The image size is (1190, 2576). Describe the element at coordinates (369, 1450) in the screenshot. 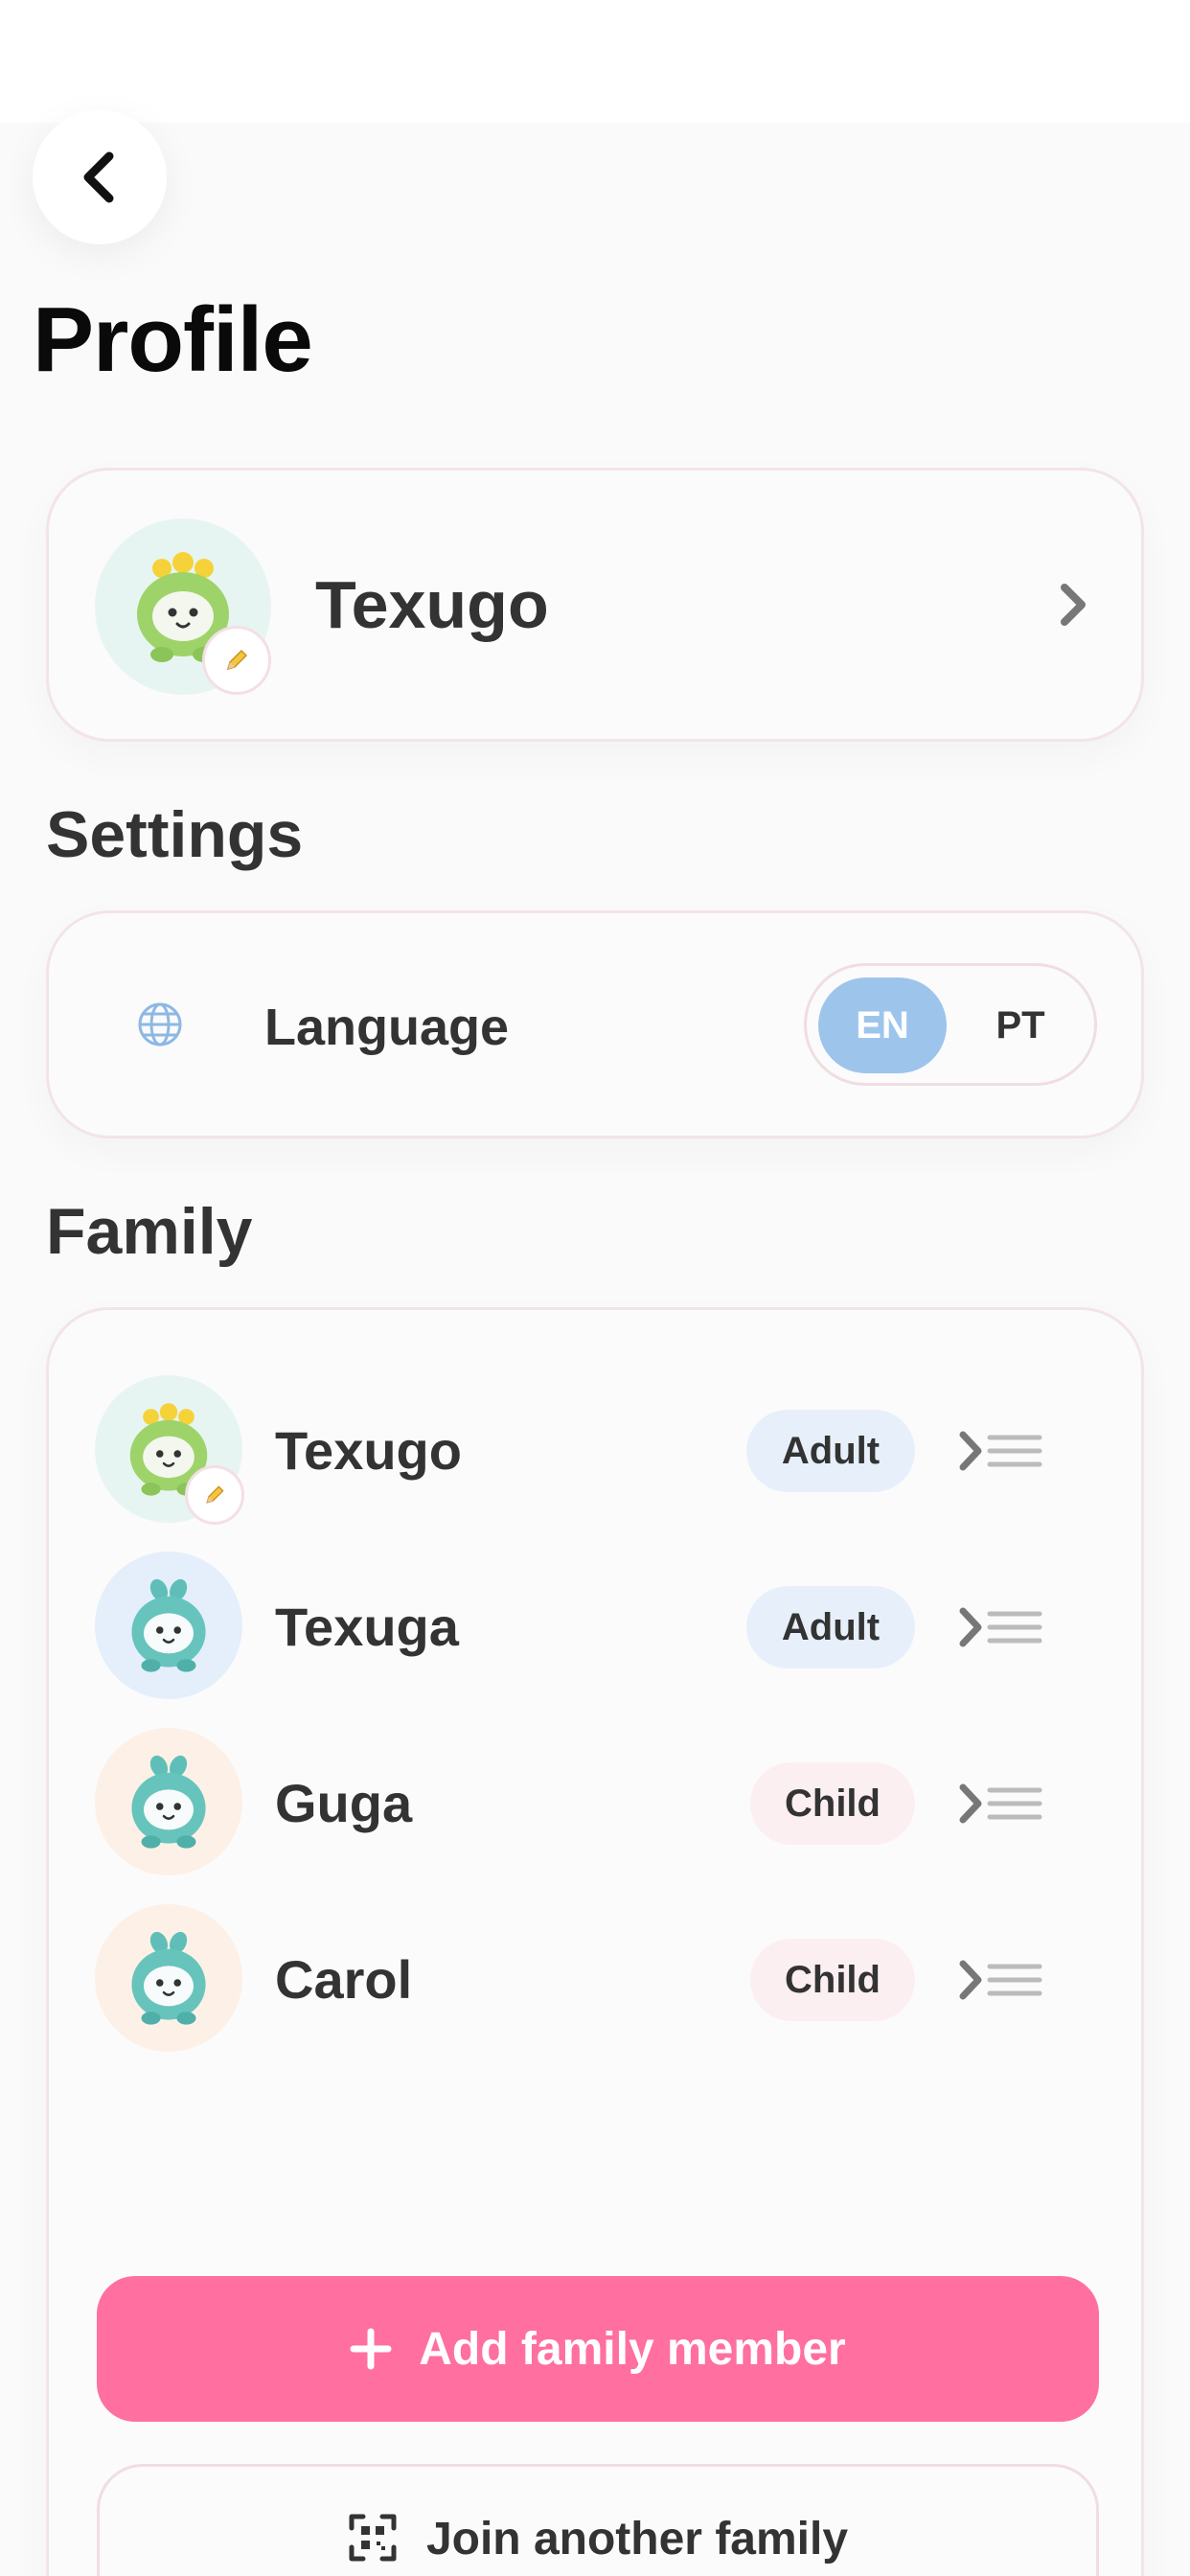

I see `member-name: Texugo` at that location.